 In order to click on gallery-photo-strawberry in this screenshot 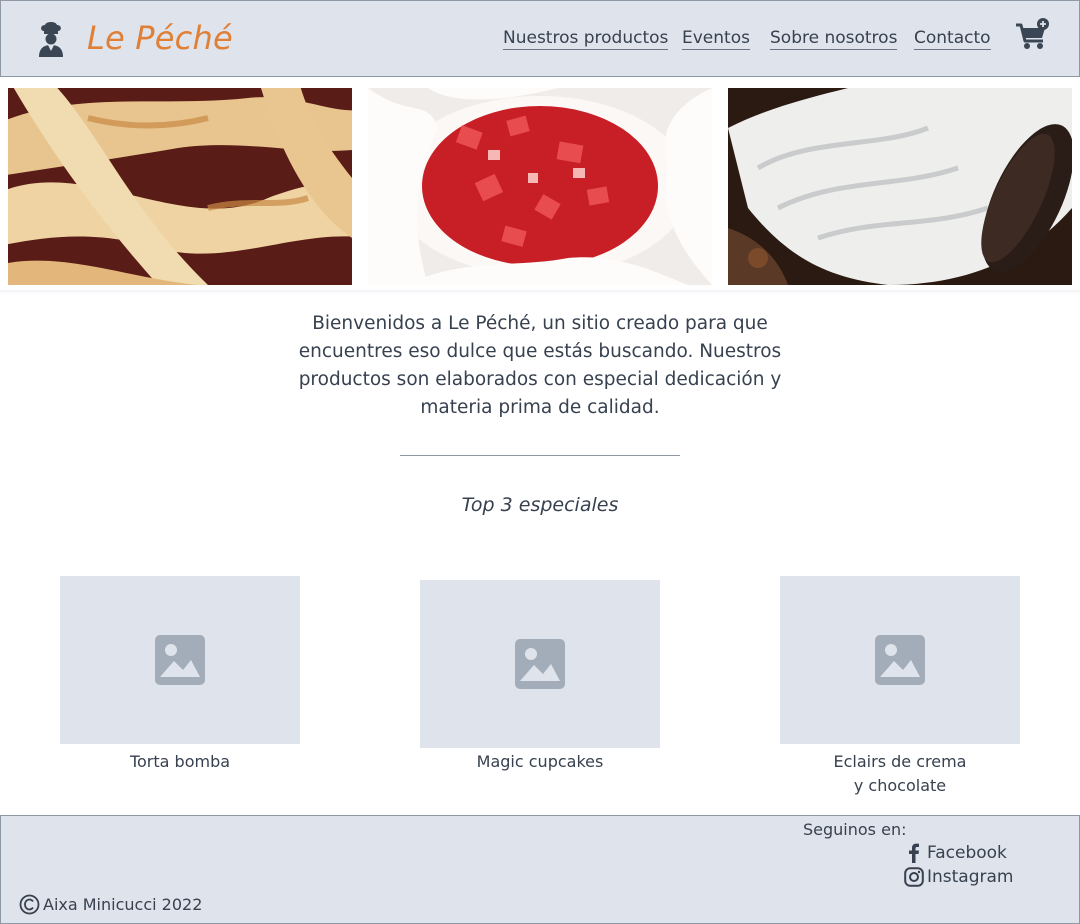, I will do `click(540, 186)`.